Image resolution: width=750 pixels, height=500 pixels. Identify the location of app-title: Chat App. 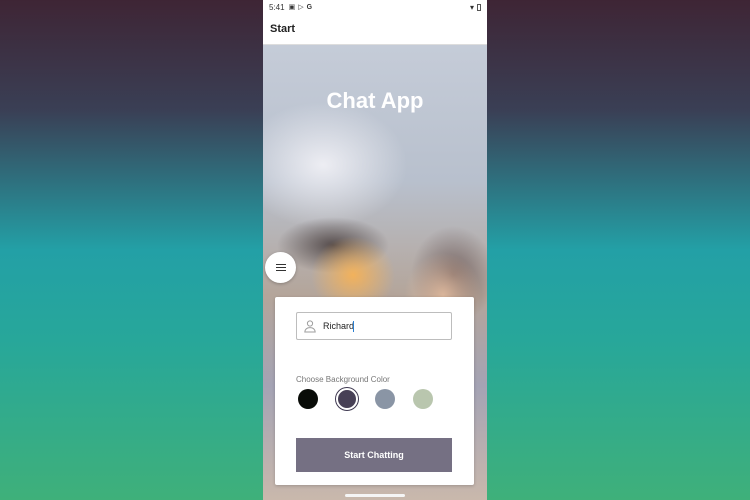
(375, 100).